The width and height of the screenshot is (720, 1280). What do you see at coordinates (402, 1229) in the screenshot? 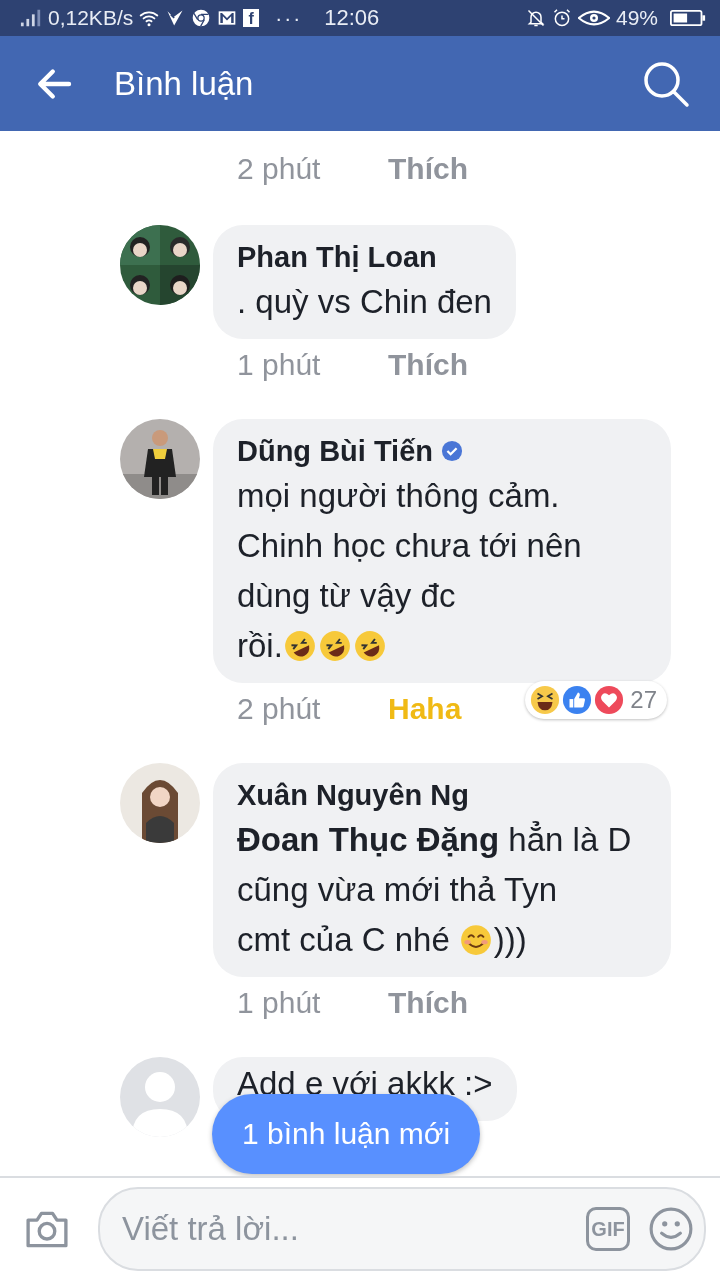
I see `reply-input-field: Viết trả lời... GIF` at bounding box center [402, 1229].